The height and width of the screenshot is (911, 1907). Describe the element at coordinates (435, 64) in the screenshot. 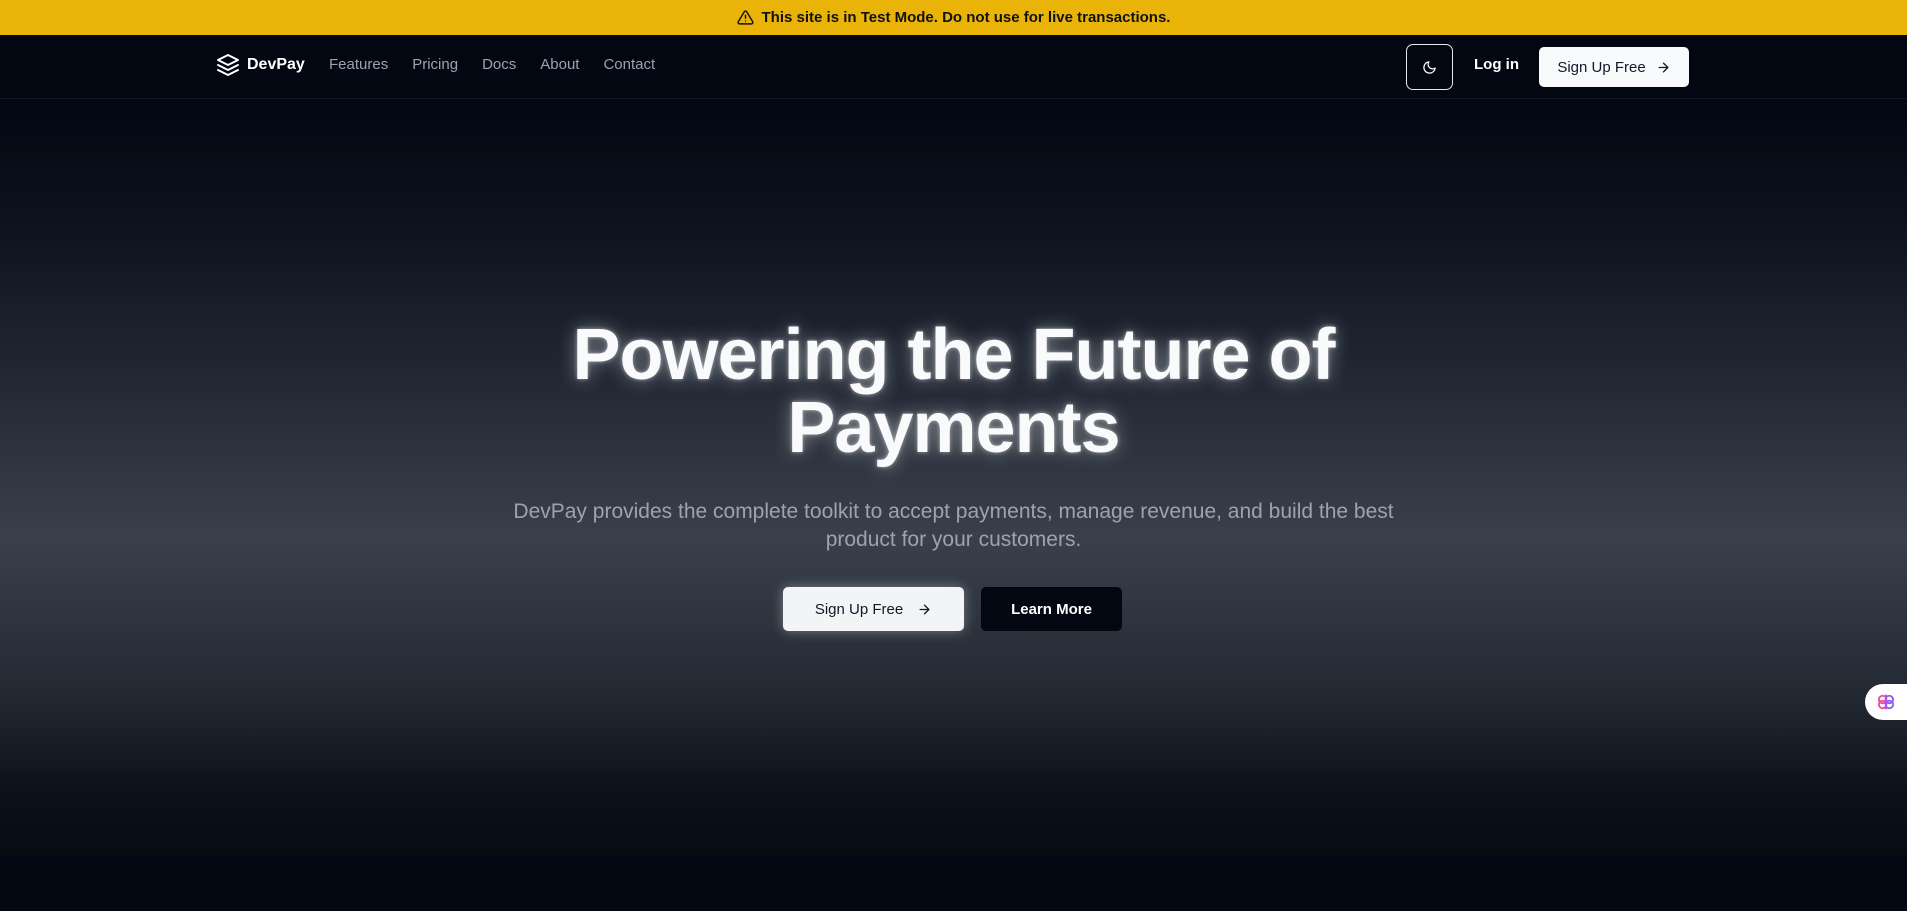

I see `nav-link-pricing: Pricing` at that location.